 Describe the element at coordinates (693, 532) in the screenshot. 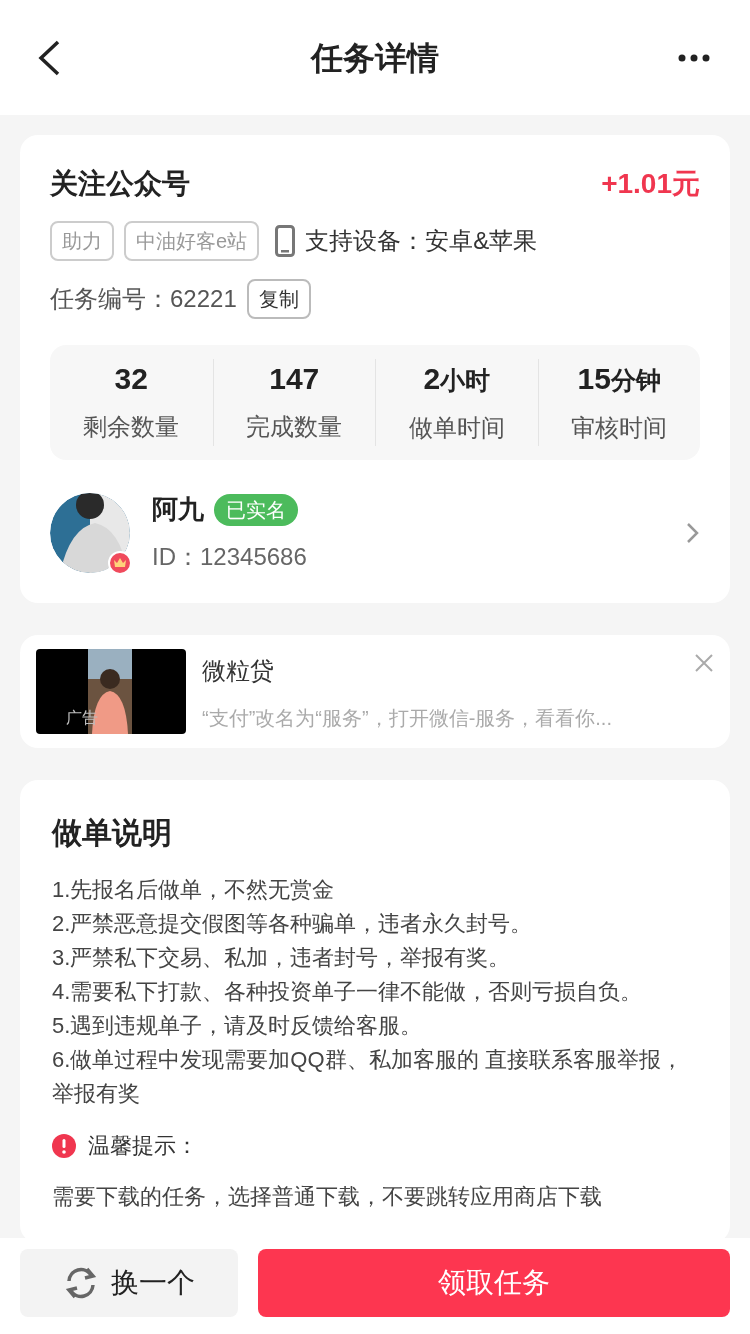

I see `chevron-right-icon` at that location.